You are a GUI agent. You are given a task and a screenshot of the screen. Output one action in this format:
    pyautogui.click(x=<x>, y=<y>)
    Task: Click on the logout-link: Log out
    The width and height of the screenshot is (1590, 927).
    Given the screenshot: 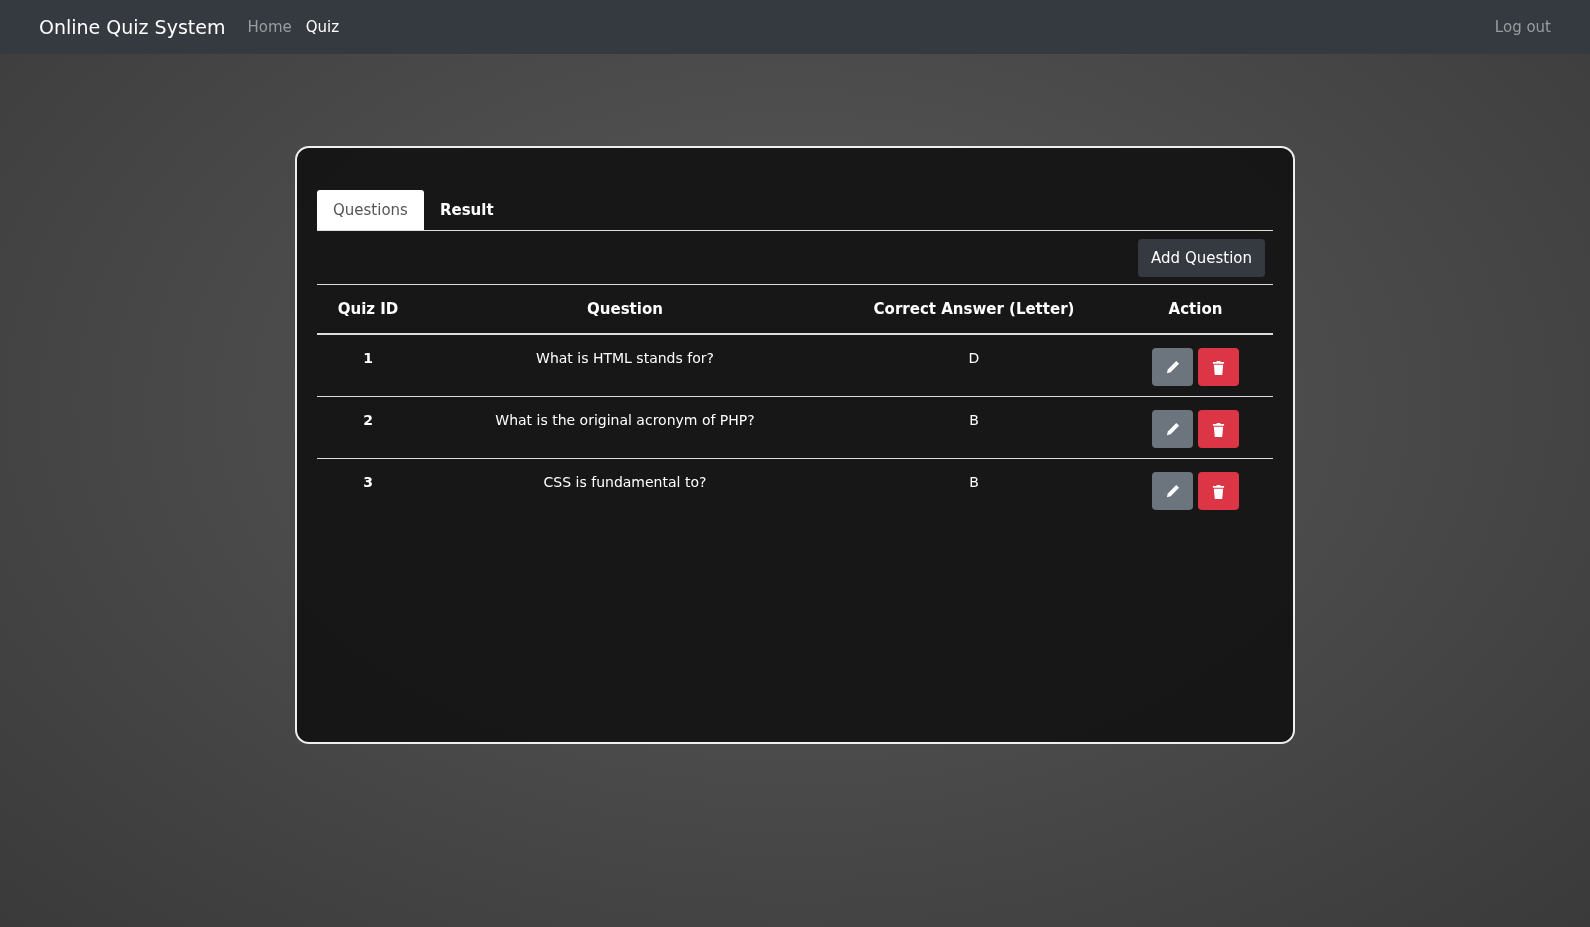 What is the action you would take?
    pyautogui.click(x=1522, y=27)
    